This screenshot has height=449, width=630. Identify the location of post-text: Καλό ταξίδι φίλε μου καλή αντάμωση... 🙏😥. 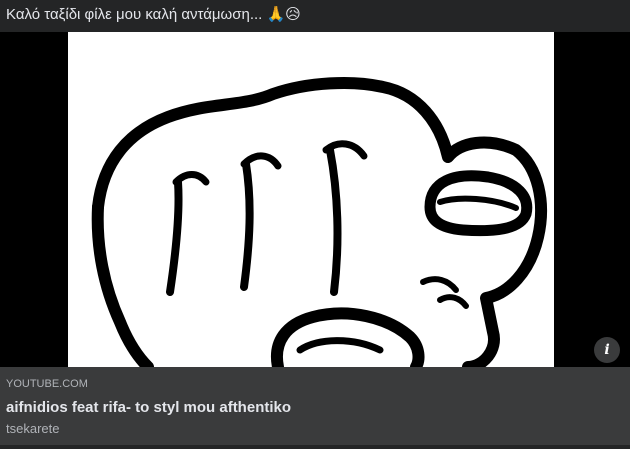
(153, 14).